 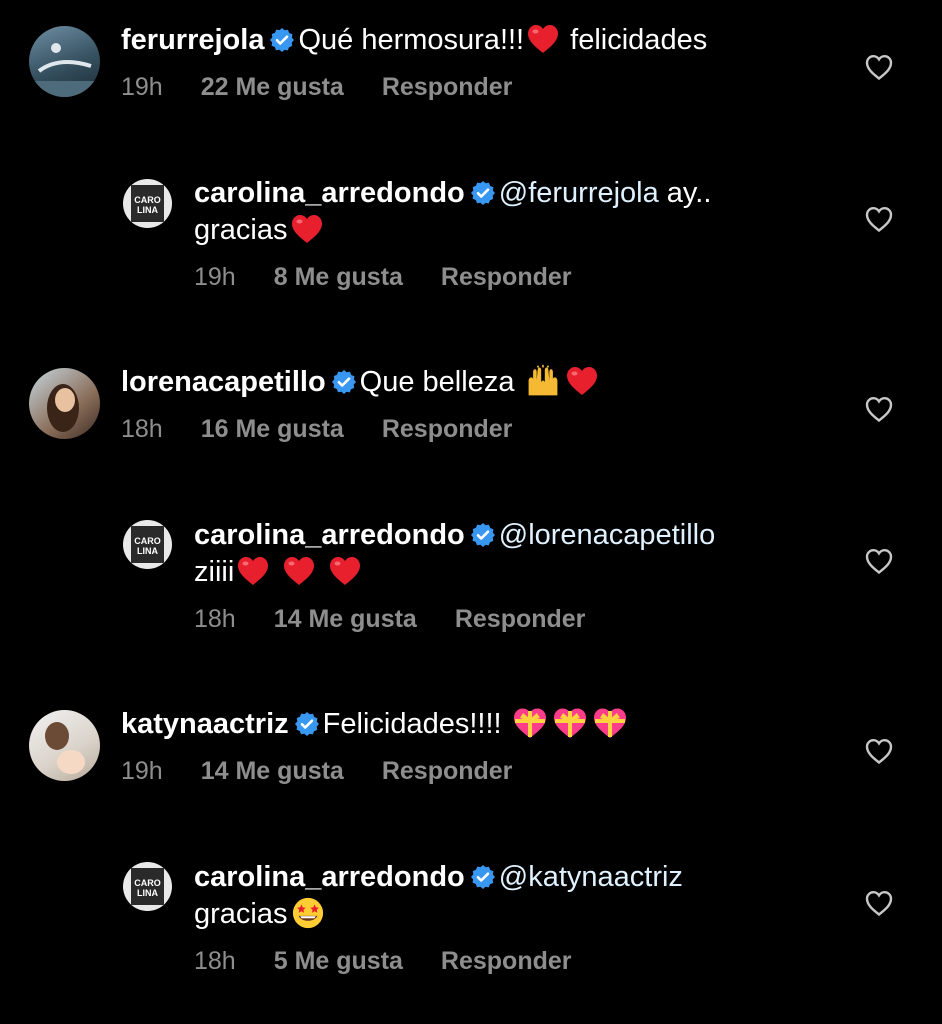 What do you see at coordinates (338, 961) in the screenshot?
I see `likes-count: 5 Me gusta` at bounding box center [338, 961].